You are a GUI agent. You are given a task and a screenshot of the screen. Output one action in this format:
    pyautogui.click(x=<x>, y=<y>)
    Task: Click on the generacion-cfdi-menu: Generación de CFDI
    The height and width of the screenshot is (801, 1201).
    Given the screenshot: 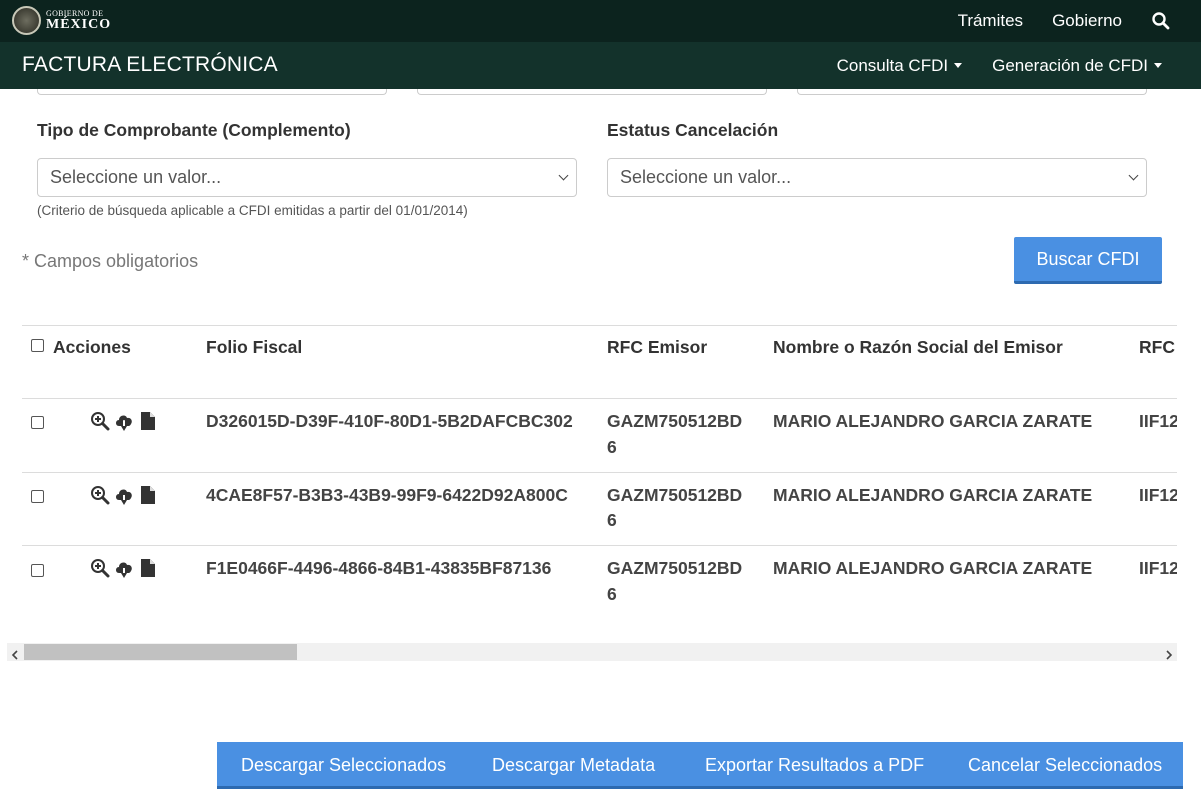 What is the action you would take?
    pyautogui.click(x=1077, y=66)
    